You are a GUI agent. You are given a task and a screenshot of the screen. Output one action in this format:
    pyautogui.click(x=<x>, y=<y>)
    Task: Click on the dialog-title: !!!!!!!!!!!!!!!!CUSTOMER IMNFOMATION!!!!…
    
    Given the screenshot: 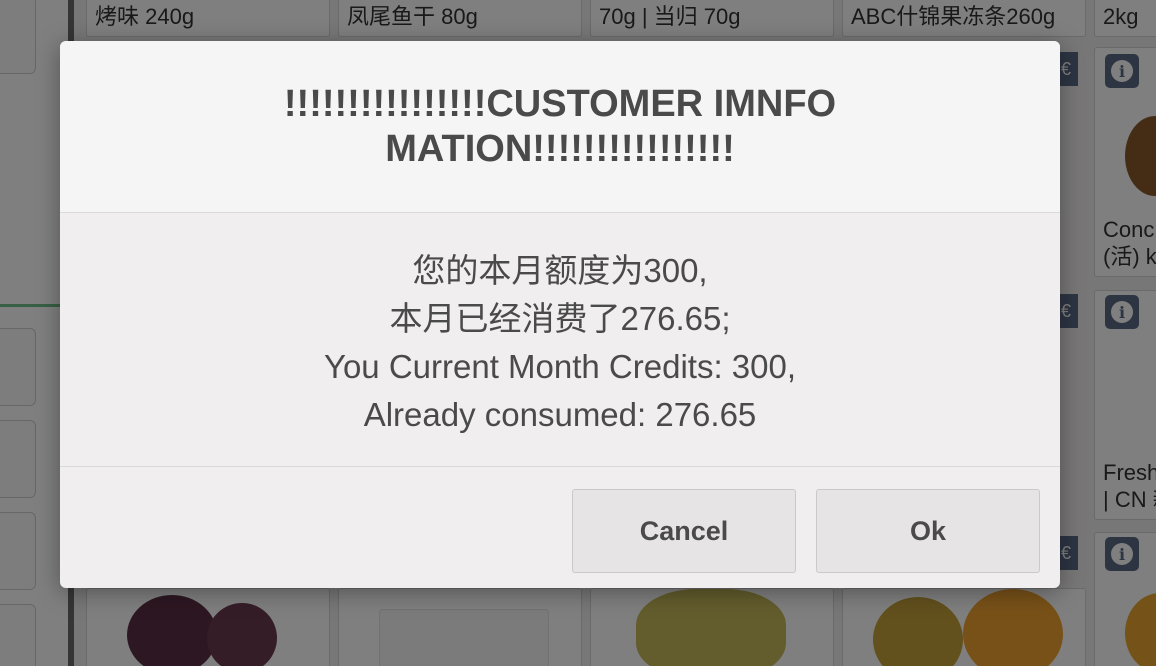 What is the action you would take?
    pyautogui.click(x=560, y=126)
    